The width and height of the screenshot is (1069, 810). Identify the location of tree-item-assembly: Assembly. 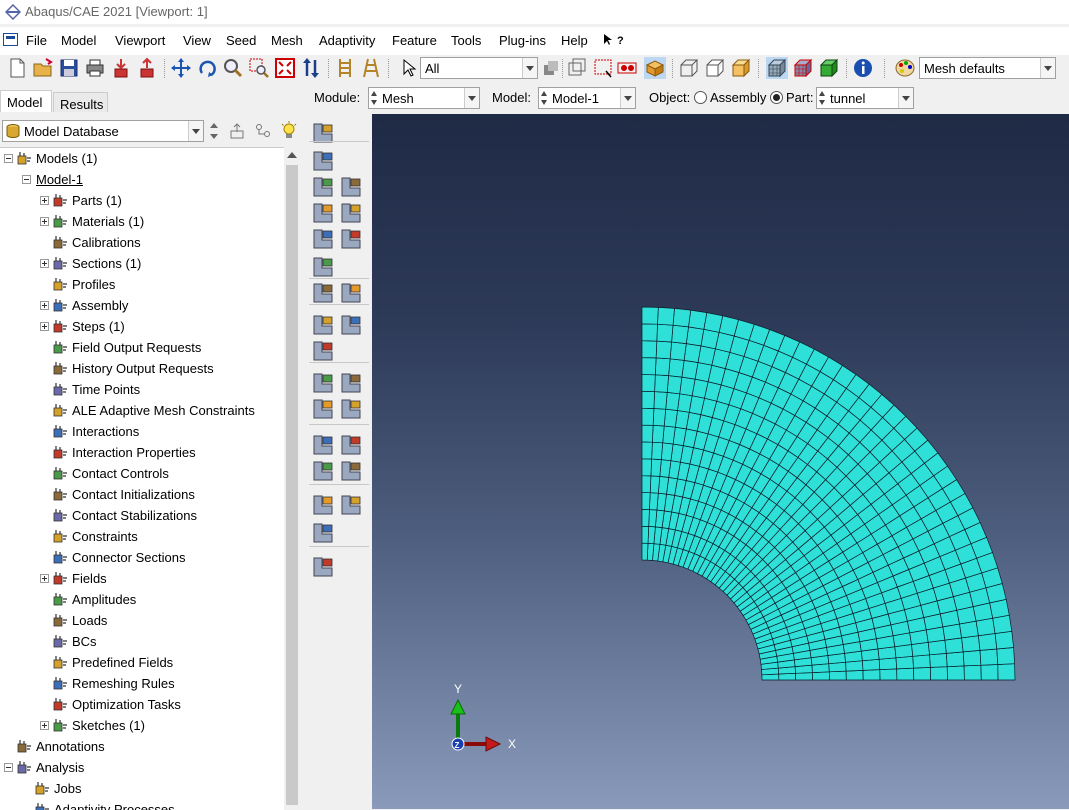
(142, 306).